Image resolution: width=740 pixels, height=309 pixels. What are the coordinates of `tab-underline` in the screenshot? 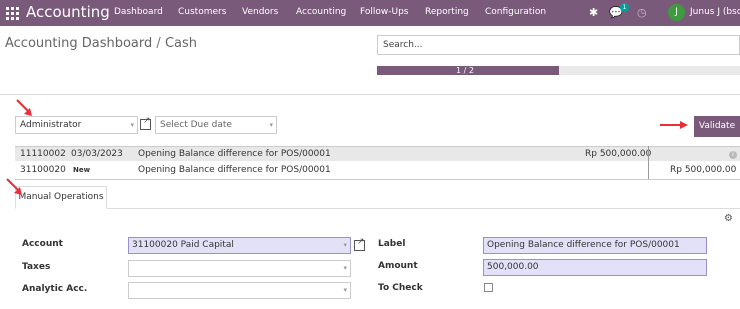 It's located at (377, 208).